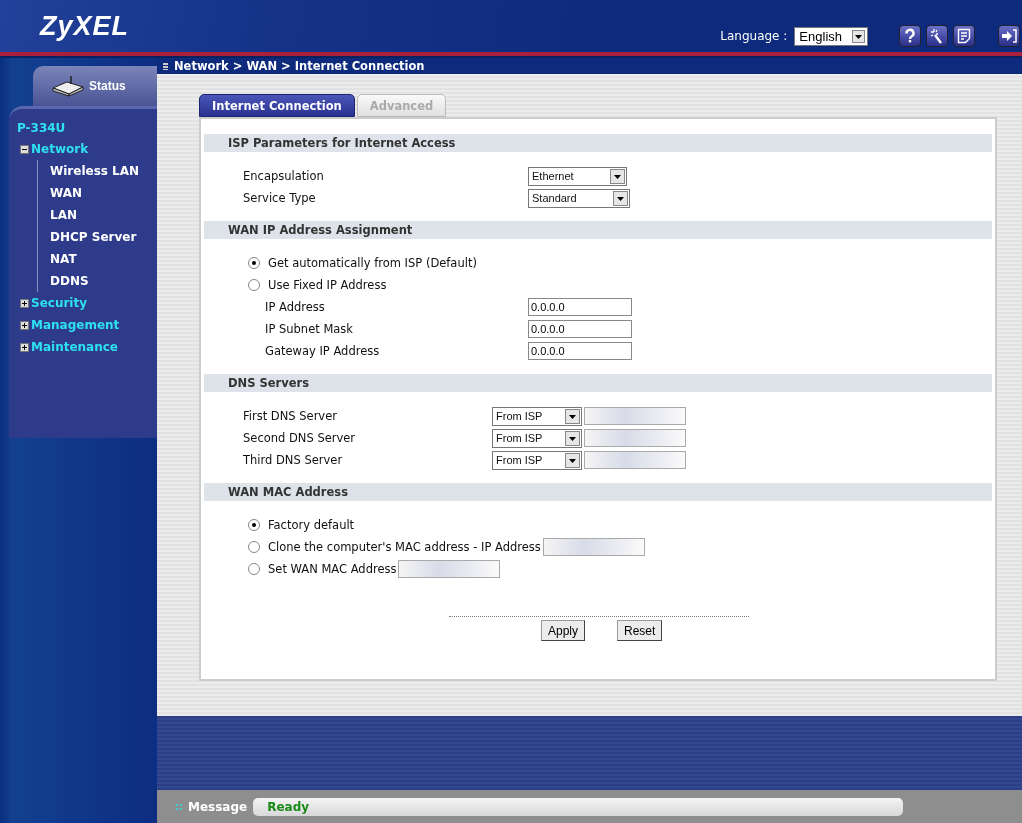 The width and height of the screenshot is (1022, 823). What do you see at coordinates (640, 630) in the screenshot?
I see `form-button: Reset` at bounding box center [640, 630].